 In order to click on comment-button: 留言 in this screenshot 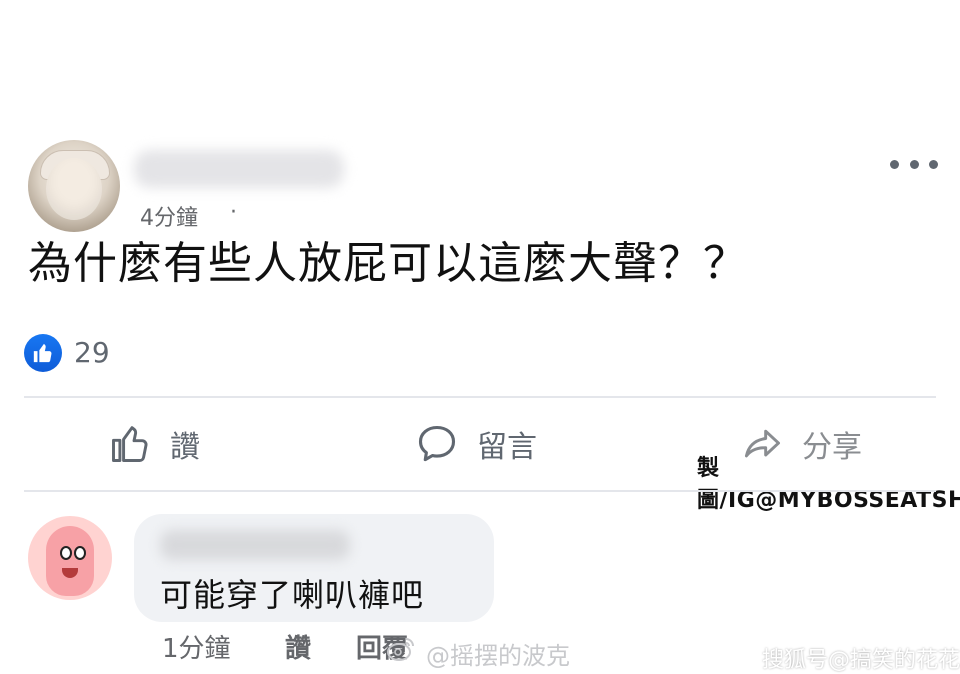, I will do `click(476, 444)`.